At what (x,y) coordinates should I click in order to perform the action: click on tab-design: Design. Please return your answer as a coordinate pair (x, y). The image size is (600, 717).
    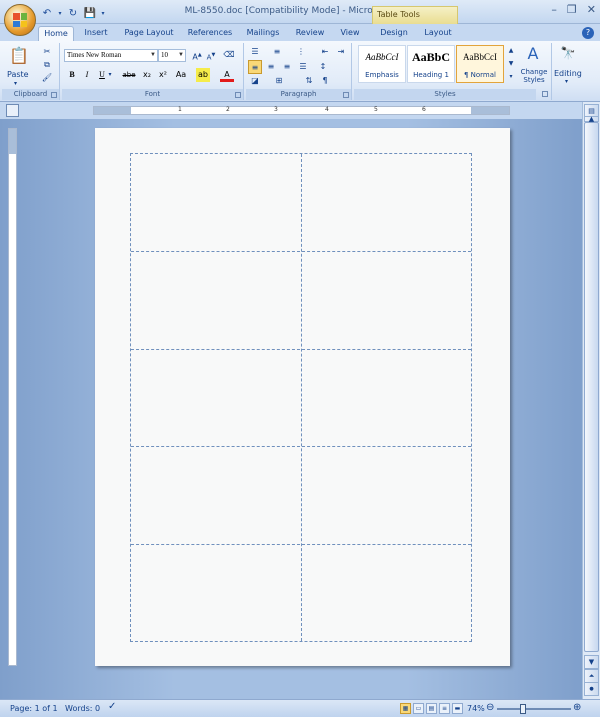
    Looking at the image, I should click on (394, 34).